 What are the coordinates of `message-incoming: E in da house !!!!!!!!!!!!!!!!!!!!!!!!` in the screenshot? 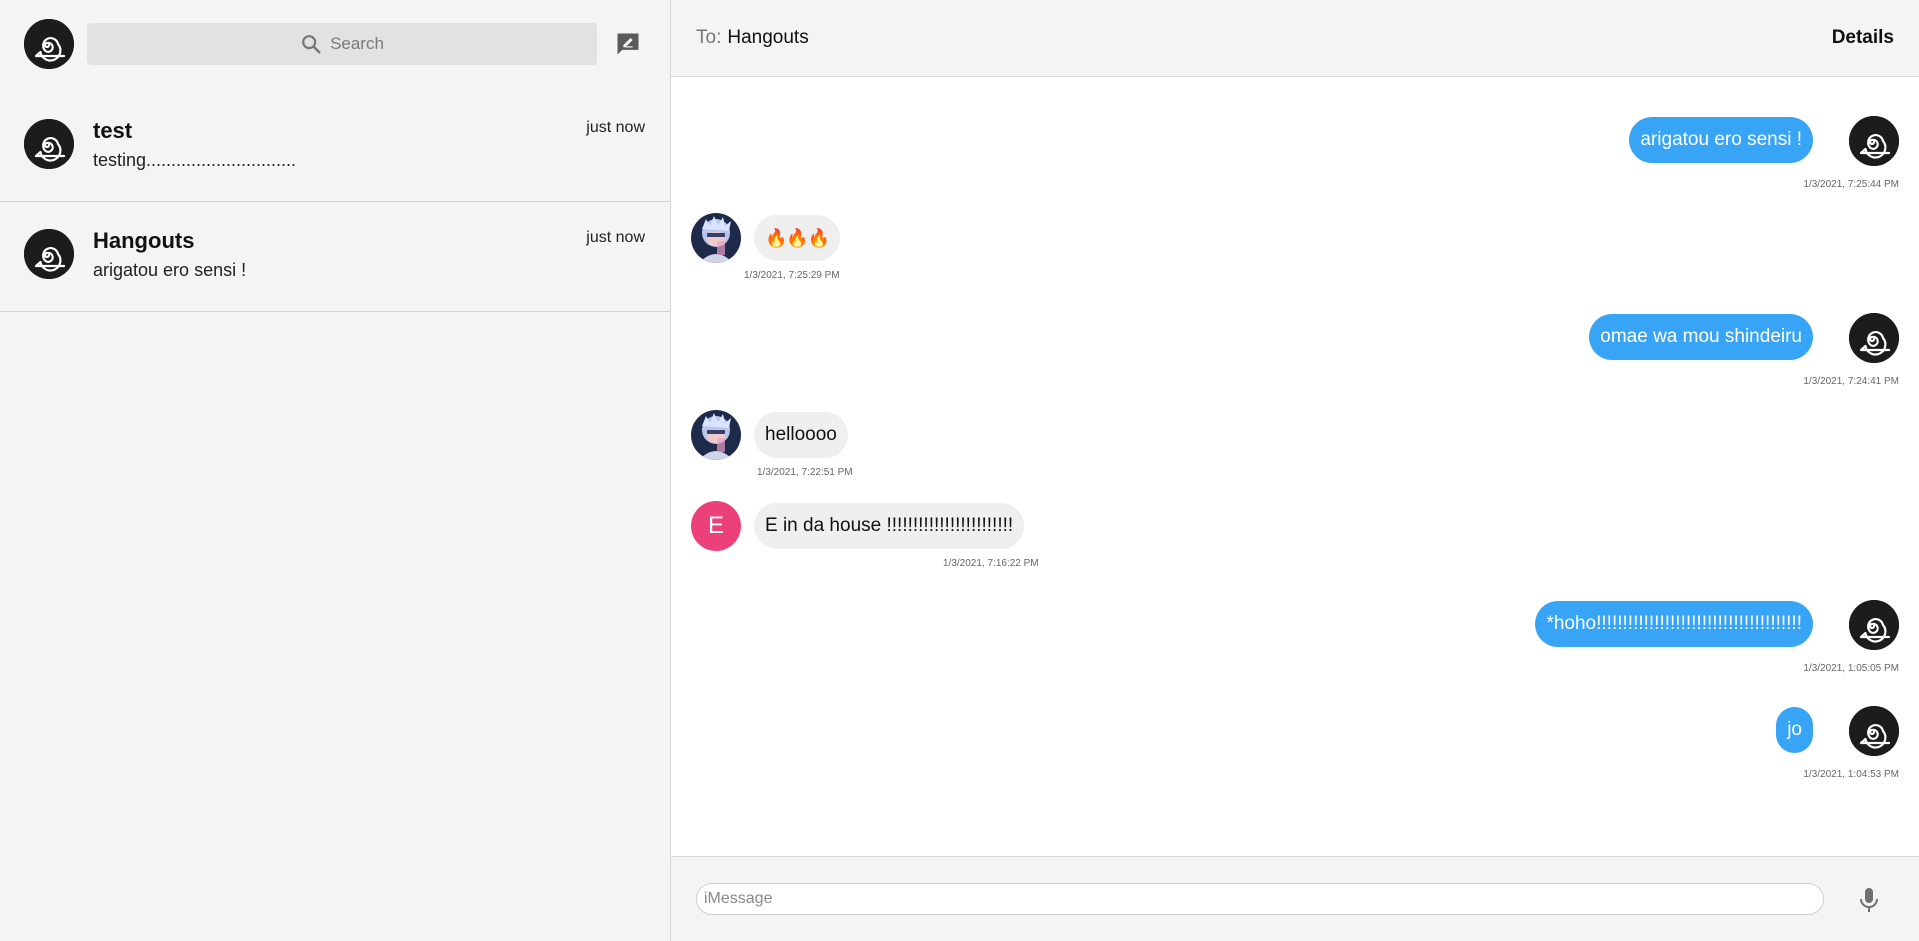 It's located at (889, 526).